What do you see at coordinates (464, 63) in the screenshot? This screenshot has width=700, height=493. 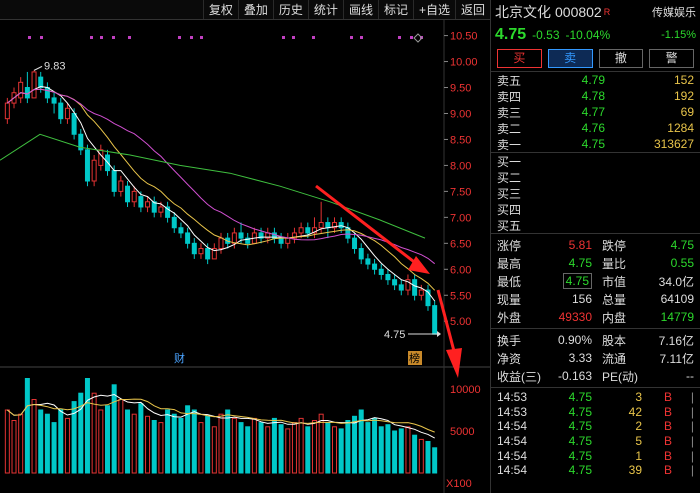 I see `price-axis-label: 10.00` at bounding box center [464, 63].